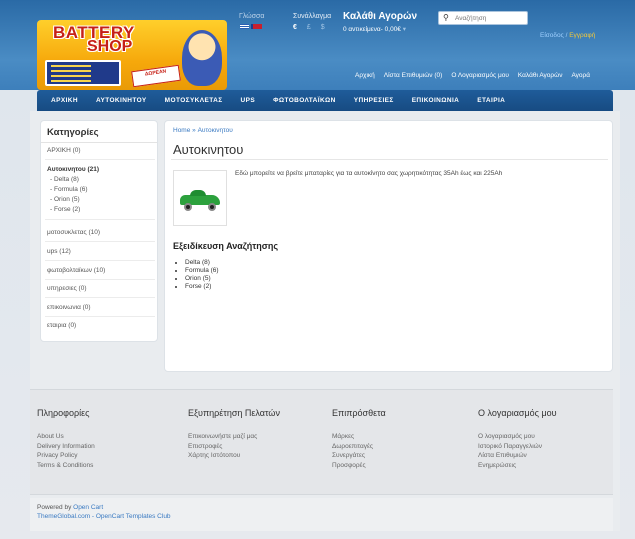  I want to click on greek-flag-icon, so click(244, 26).